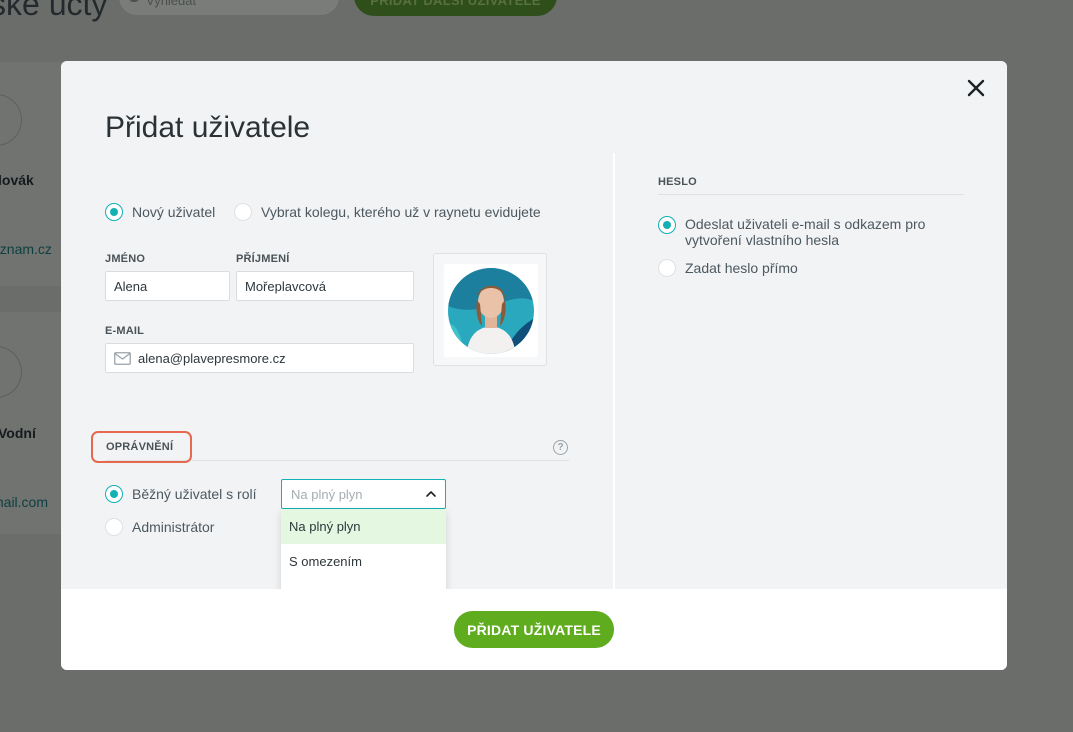  Describe the element at coordinates (363, 494) in the screenshot. I see `role-select: Na plný plyn` at that location.